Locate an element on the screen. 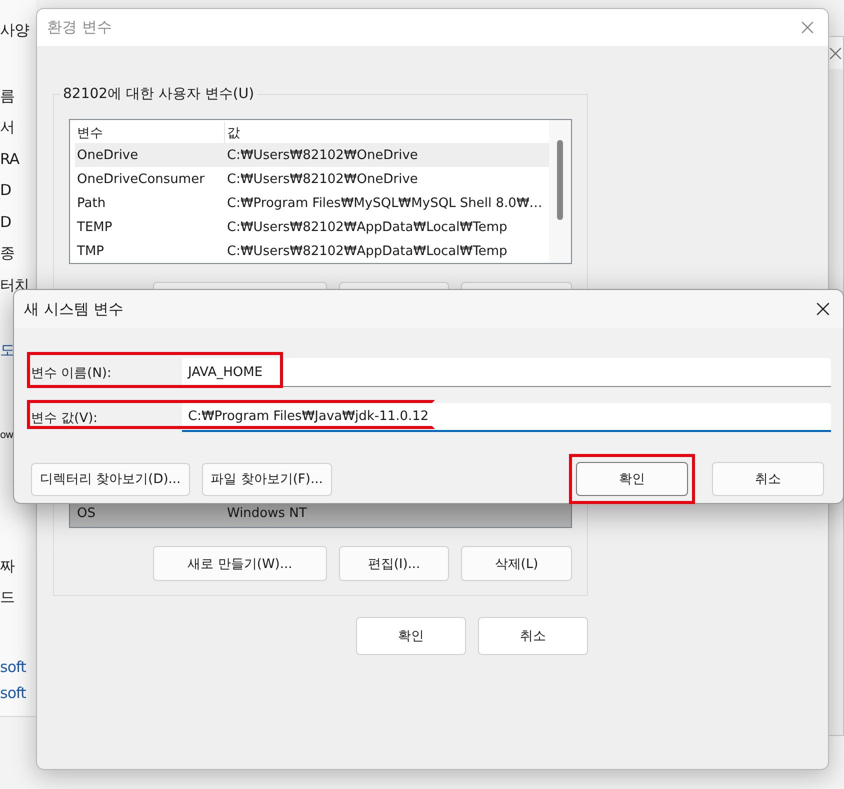 This screenshot has height=789, width=844. table-cell-text: OneDrive is located at coordinates (108, 155).